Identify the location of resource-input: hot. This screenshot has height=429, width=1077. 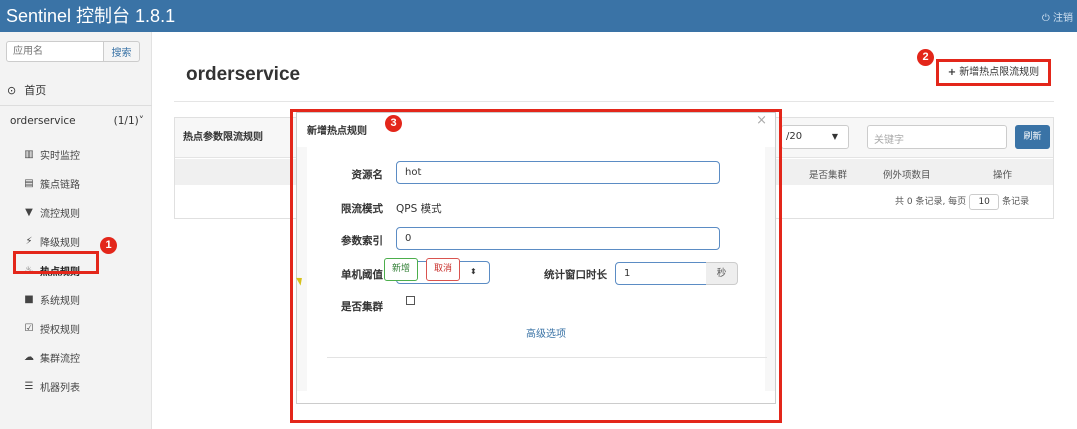
(558, 172).